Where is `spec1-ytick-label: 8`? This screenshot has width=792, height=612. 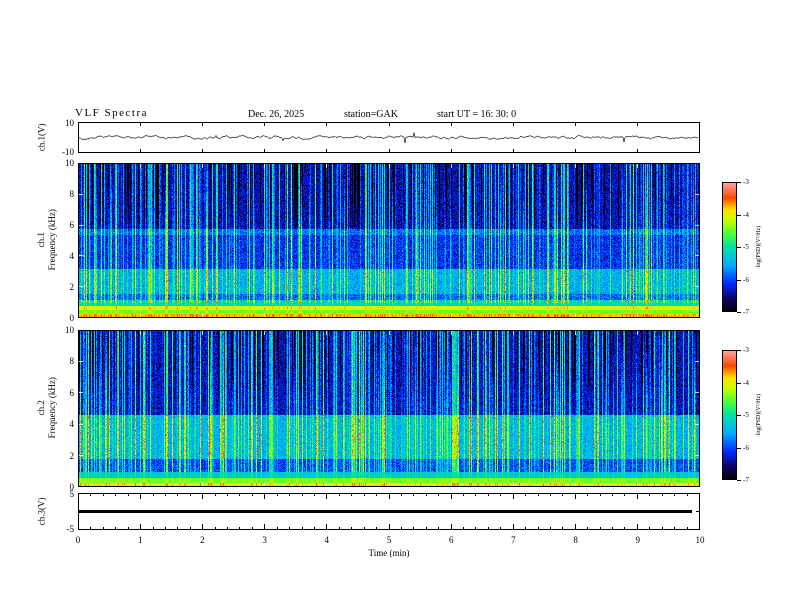
spec1-ytick-label: 8 is located at coordinates (72, 194).